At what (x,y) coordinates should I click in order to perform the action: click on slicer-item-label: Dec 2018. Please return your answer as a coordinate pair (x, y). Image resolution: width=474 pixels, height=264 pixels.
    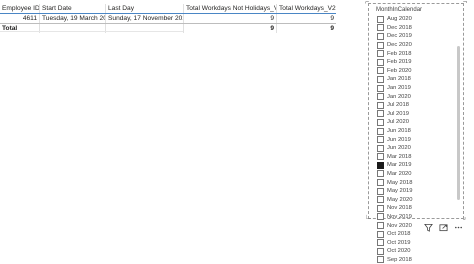
    Looking at the image, I should click on (399, 27).